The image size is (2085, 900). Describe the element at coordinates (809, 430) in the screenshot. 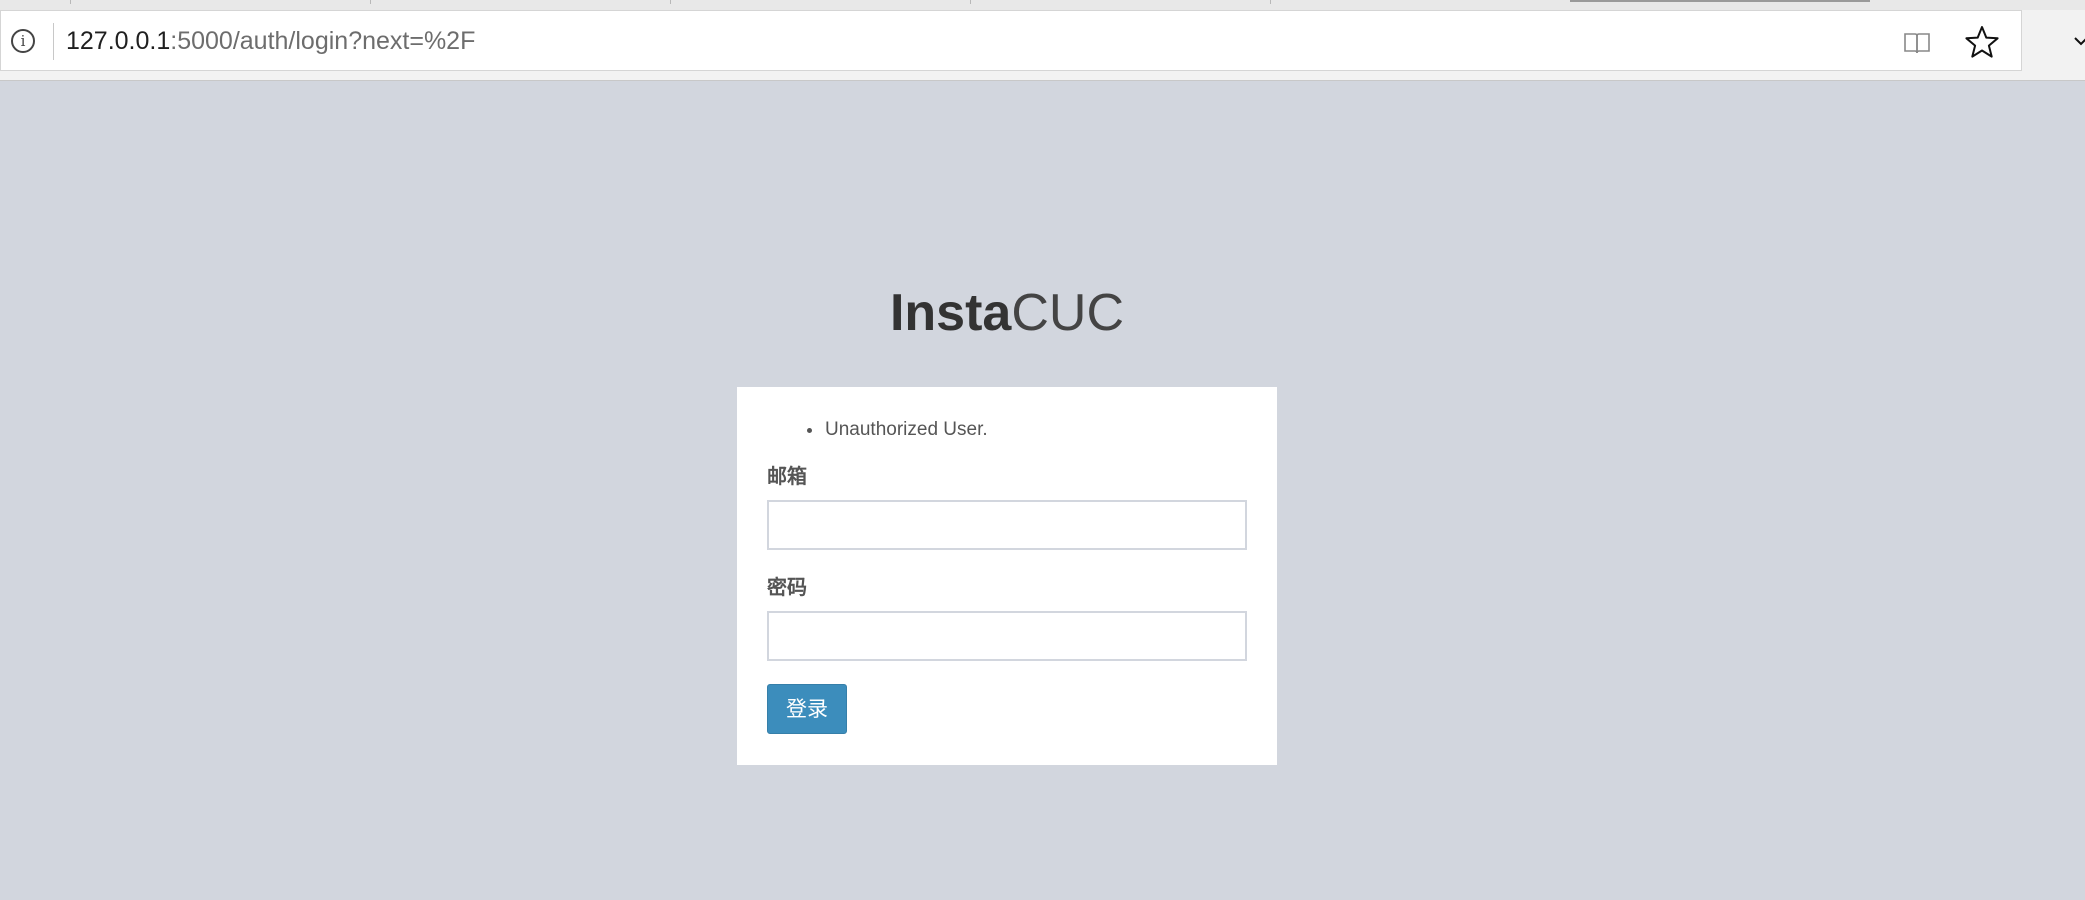

I see `bullet-icon` at that location.